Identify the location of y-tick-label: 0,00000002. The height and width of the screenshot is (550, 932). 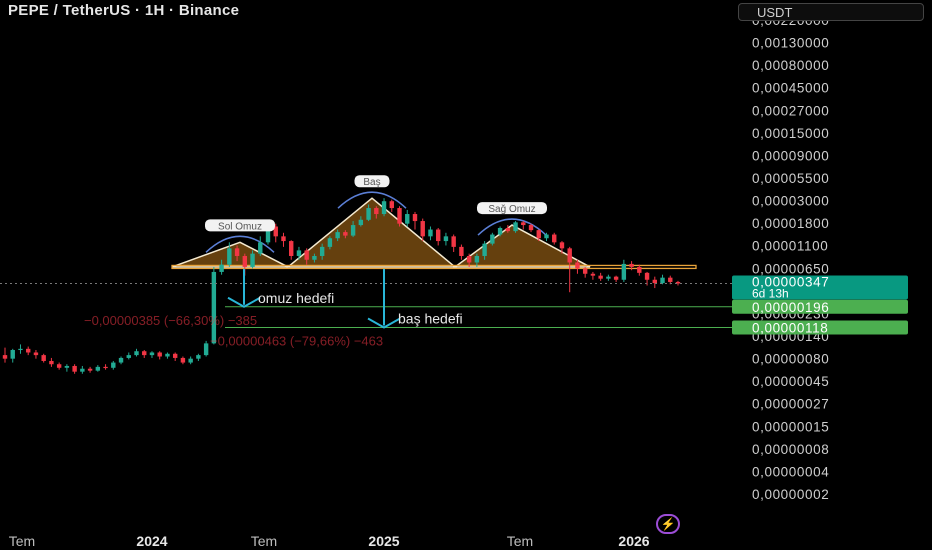
(790, 494).